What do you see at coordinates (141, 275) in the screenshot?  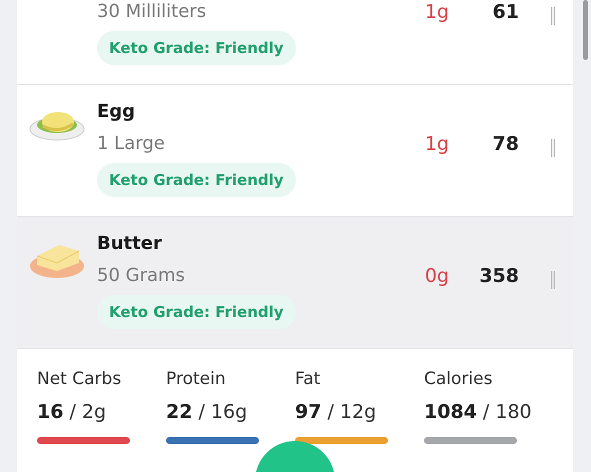 I see `food-portion: 50 Grams` at bounding box center [141, 275].